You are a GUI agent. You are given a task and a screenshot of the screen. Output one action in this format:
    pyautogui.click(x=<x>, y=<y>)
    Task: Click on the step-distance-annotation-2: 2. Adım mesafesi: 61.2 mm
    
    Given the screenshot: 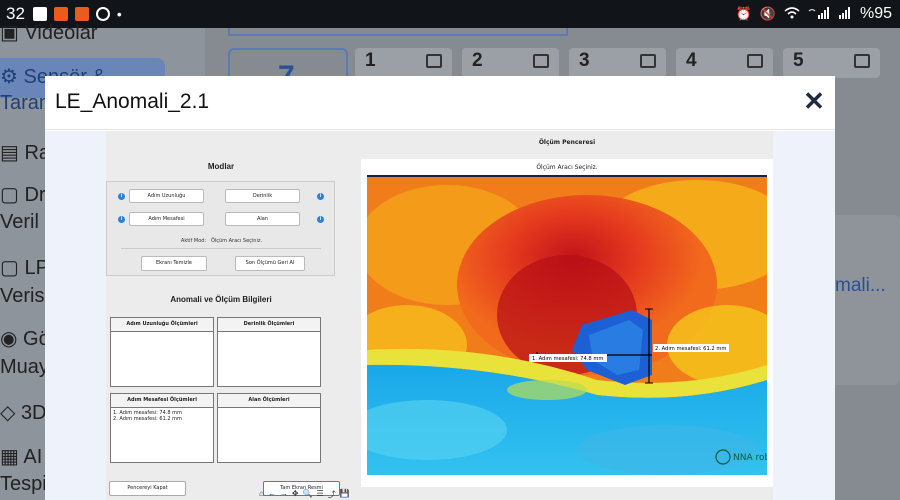 What is the action you would take?
    pyautogui.click(x=690, y=349)
    